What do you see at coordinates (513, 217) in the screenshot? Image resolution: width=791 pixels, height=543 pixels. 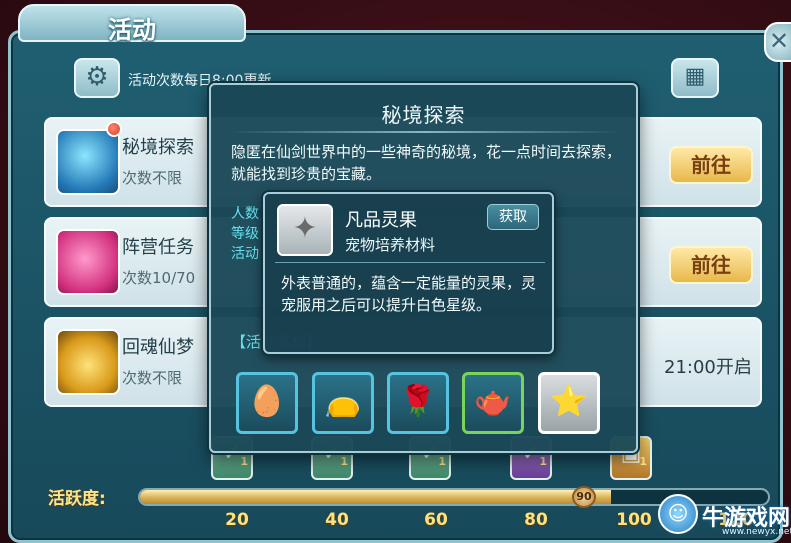 I see `get-button: 获取` at bounding box center [513, 217].